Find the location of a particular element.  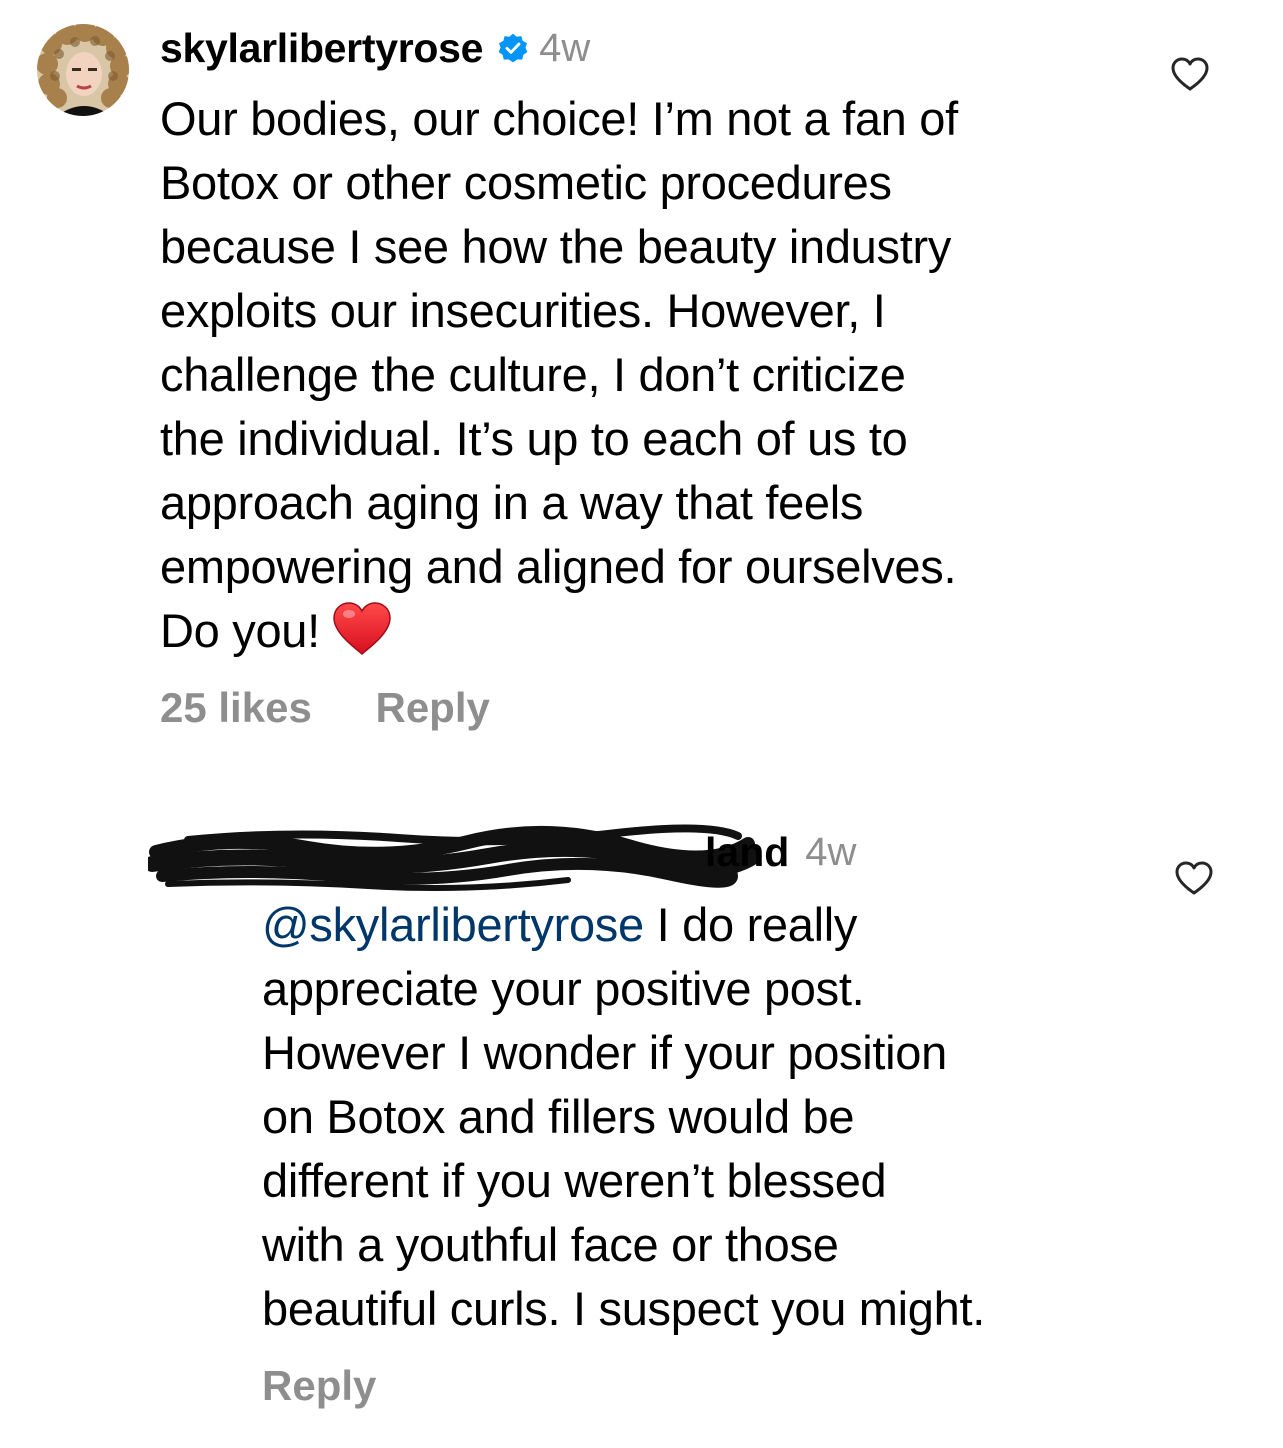

comment-line: with a youthful face or those is located at coordinates (550, 1244).